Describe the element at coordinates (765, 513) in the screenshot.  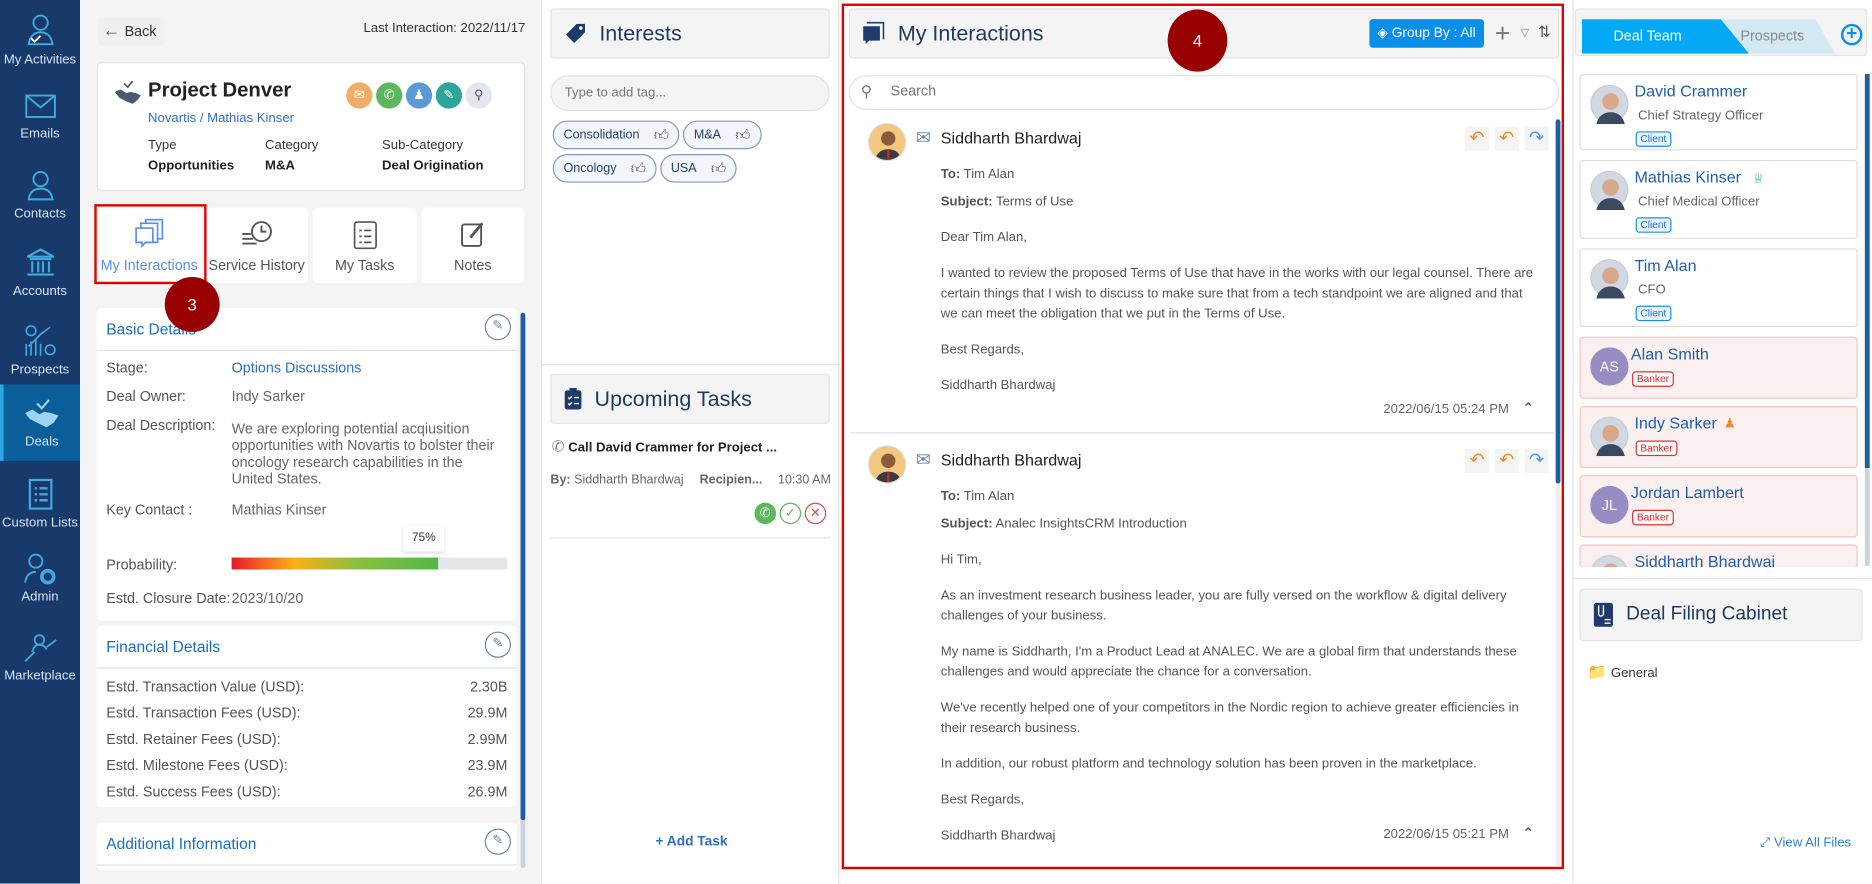
I see `call-icon: ✆` at that location.